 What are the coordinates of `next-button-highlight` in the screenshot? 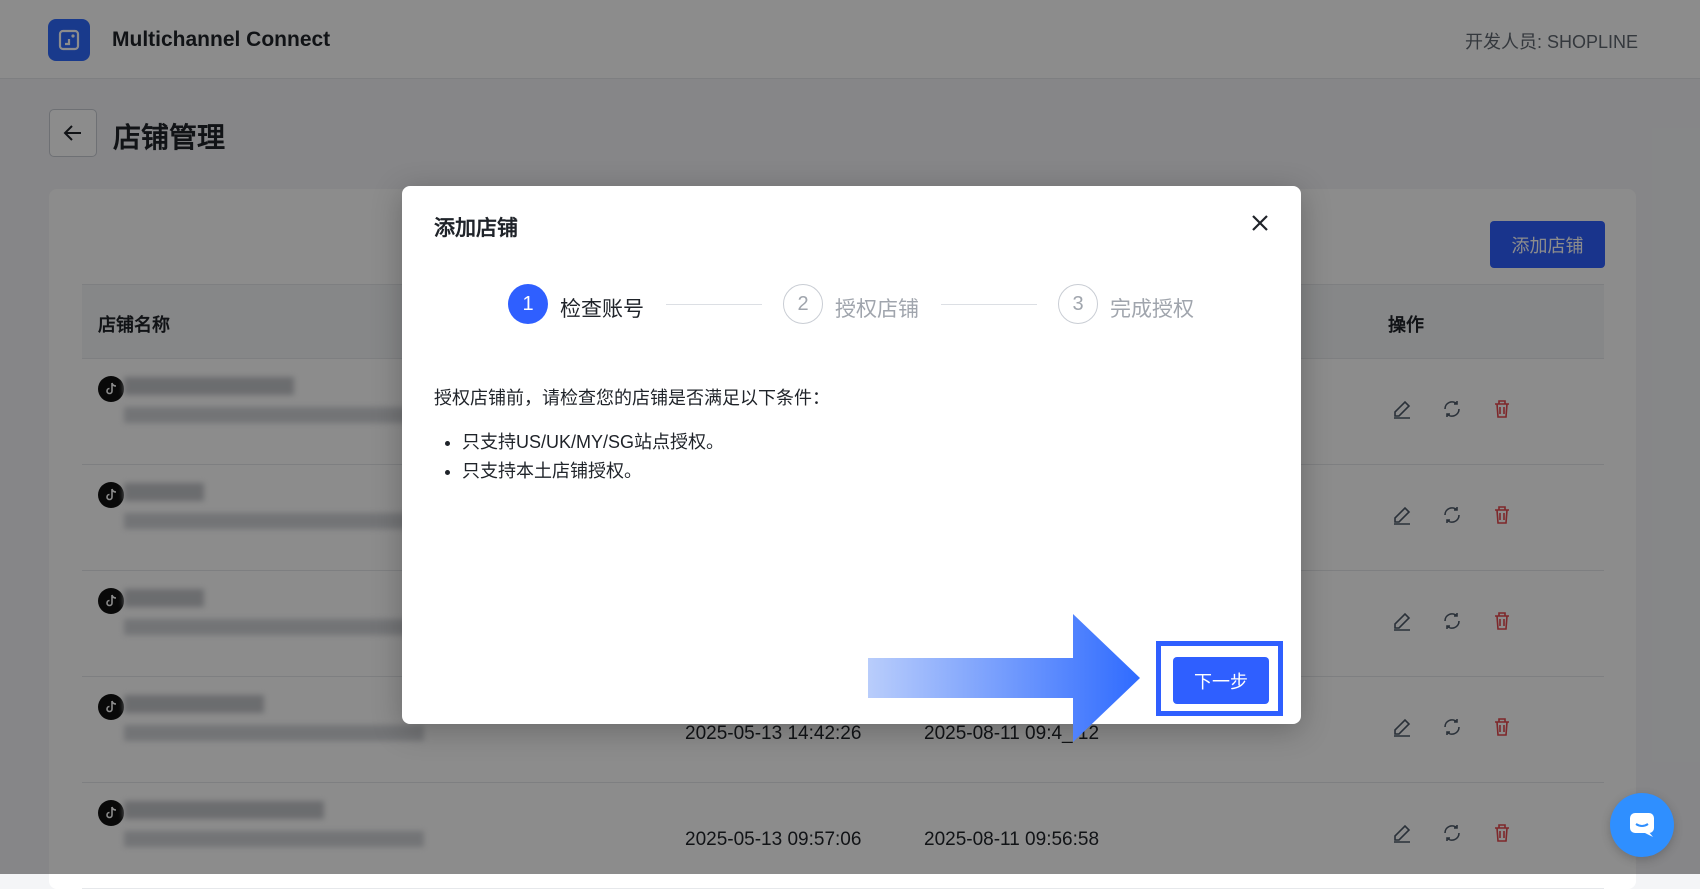 It's located at (1219, 678).